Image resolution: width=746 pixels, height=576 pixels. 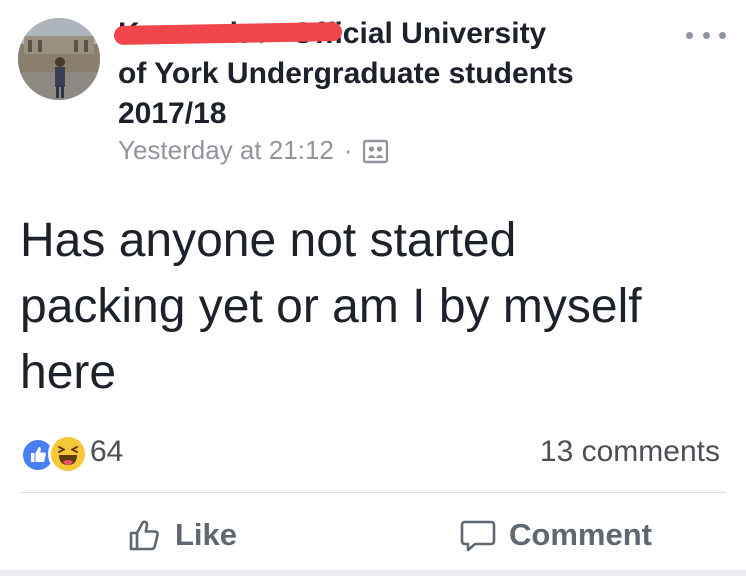 I want to click on like-button: Like, so click(x=182, y=535).